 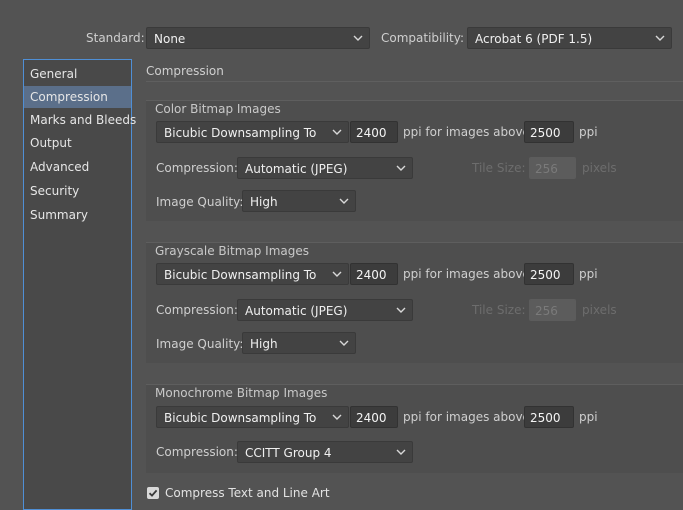 What do you see at coordinates (299, 343) in the screenshot?
I see `grayscale-quality-select: High` at bounding box center [299, 343].